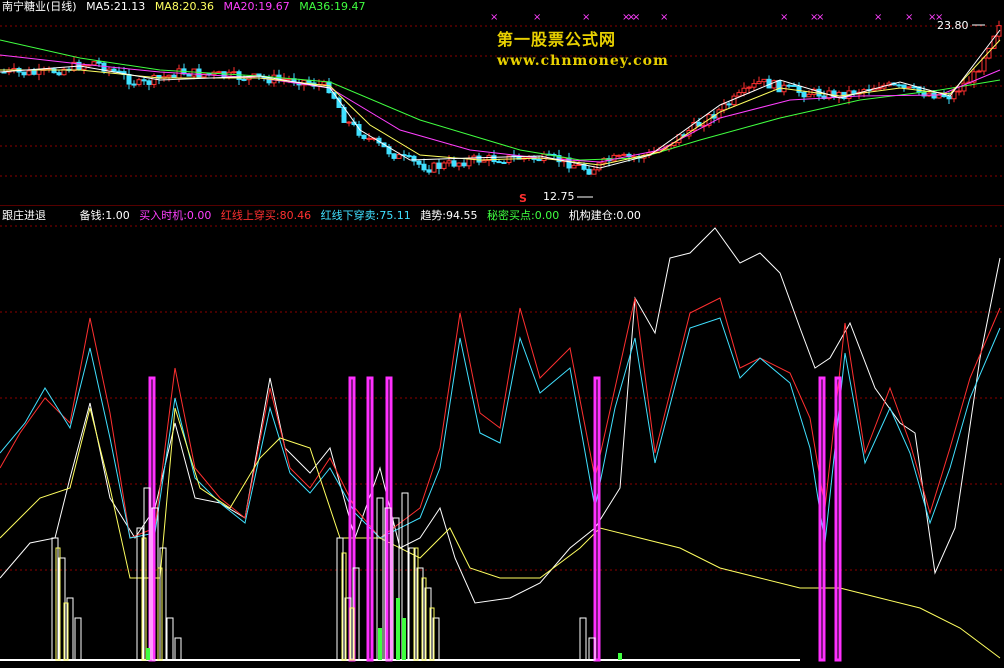 The height and width of the screenshot is (668, 1004). Describe the element at coordinates (583, 61) in the screenshot. I see `watermark-url: www.chnmoney.com` at that location.